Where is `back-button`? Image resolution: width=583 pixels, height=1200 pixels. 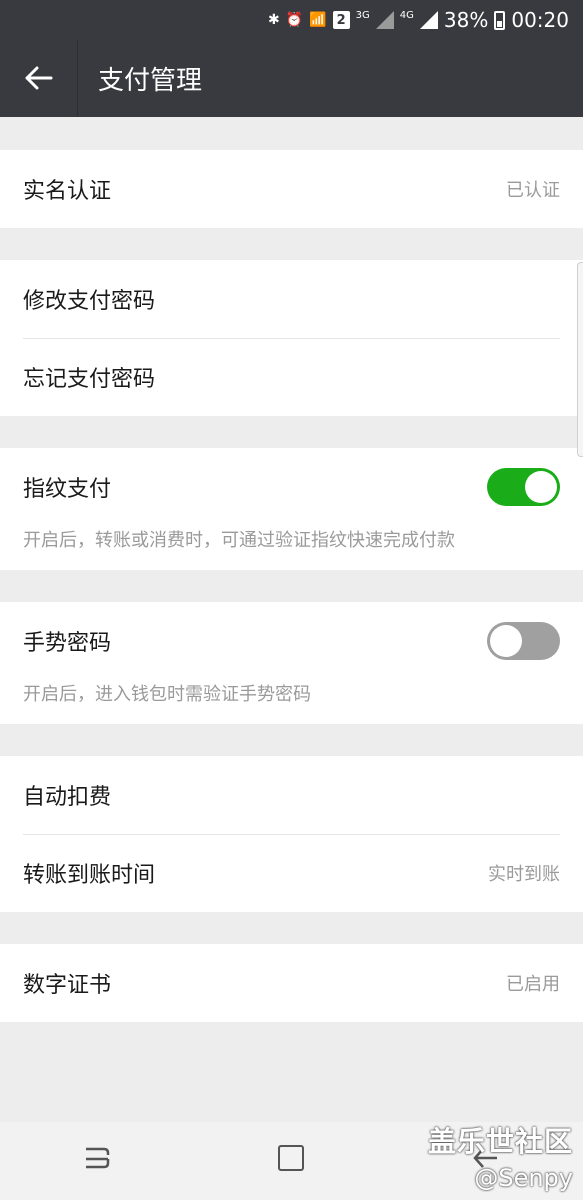 back-button is located at coordinates (39, 78).